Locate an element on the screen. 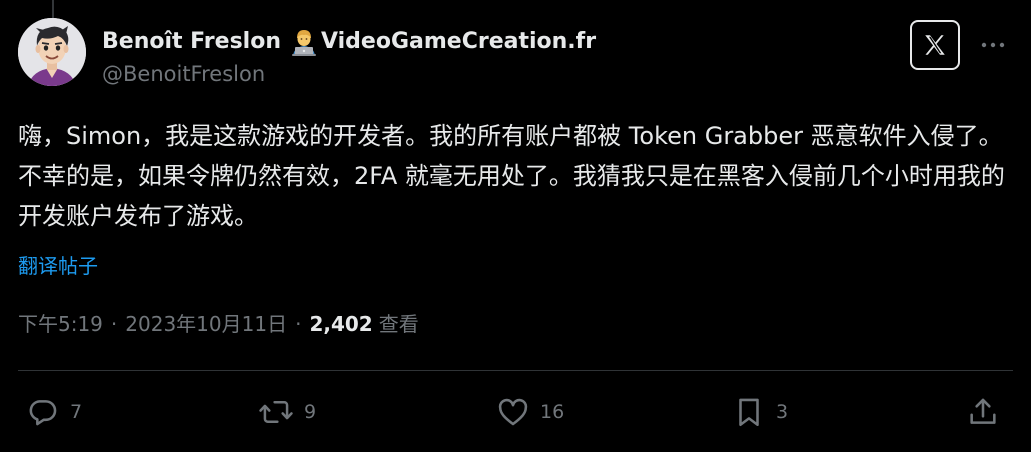  action-bar: 7 9 16 3 is located at coordinates (515, 412).